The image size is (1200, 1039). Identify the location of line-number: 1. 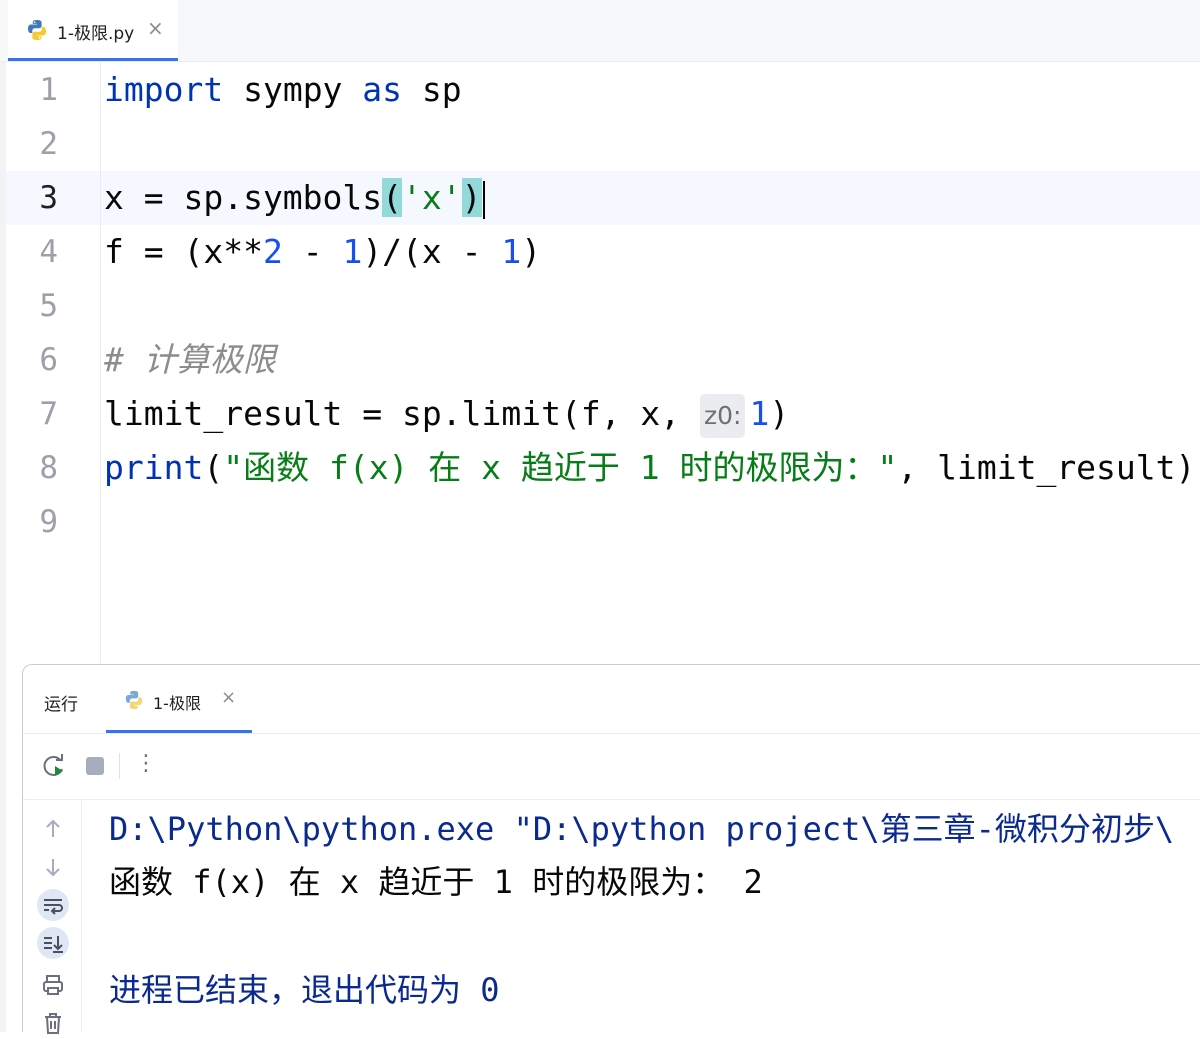
(48, 90).